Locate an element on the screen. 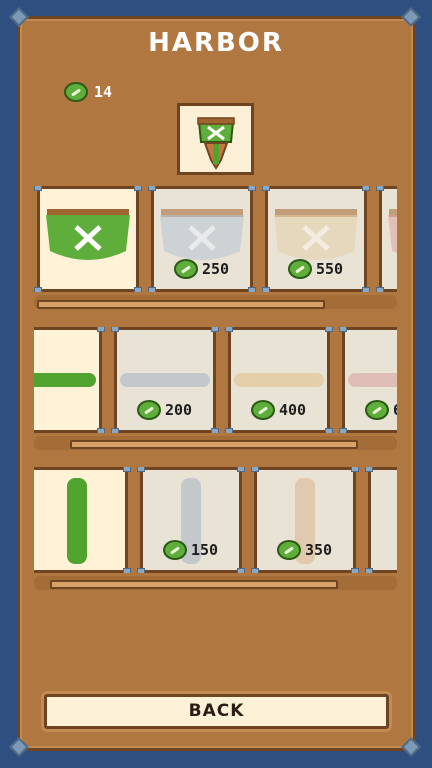 Image resolution: width=432 pixels, height=768 pixels. item-card-green-plank is located at coordinates (69, 380).